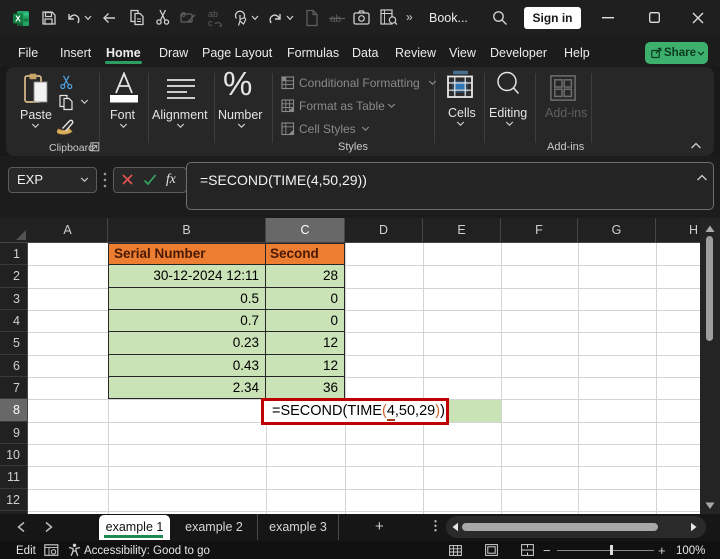  Describe the element at coordinates (210, 22) in the screenshot. I see `svg-text: c` at that location.